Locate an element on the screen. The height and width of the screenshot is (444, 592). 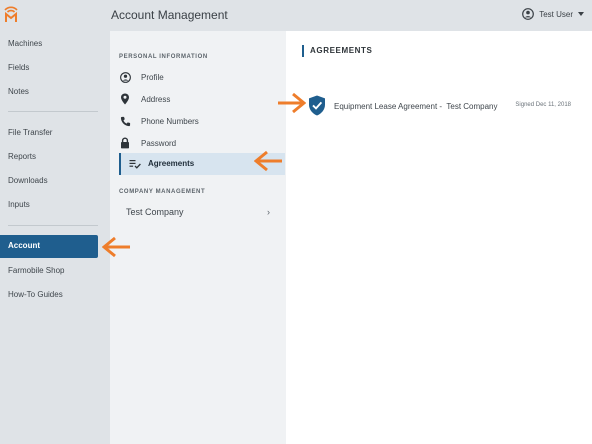
sidebar-item-how-to-guides: How-To Guides is located at coordinates (35, 295).